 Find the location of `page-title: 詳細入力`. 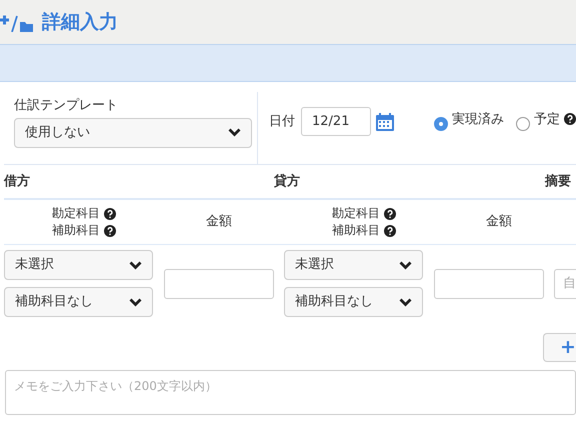

page-title: 詳細入力 is located at coordinates (80, 22).